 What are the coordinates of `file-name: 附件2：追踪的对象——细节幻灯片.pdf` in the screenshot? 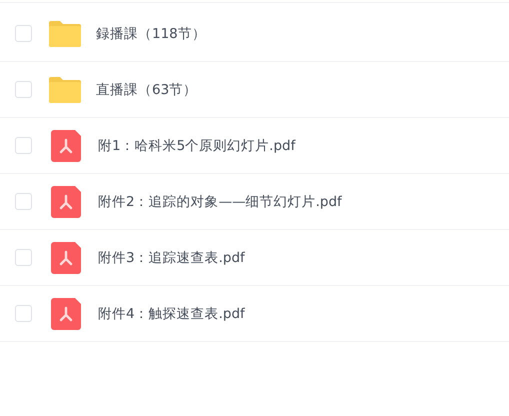 It's located at (220, 201).